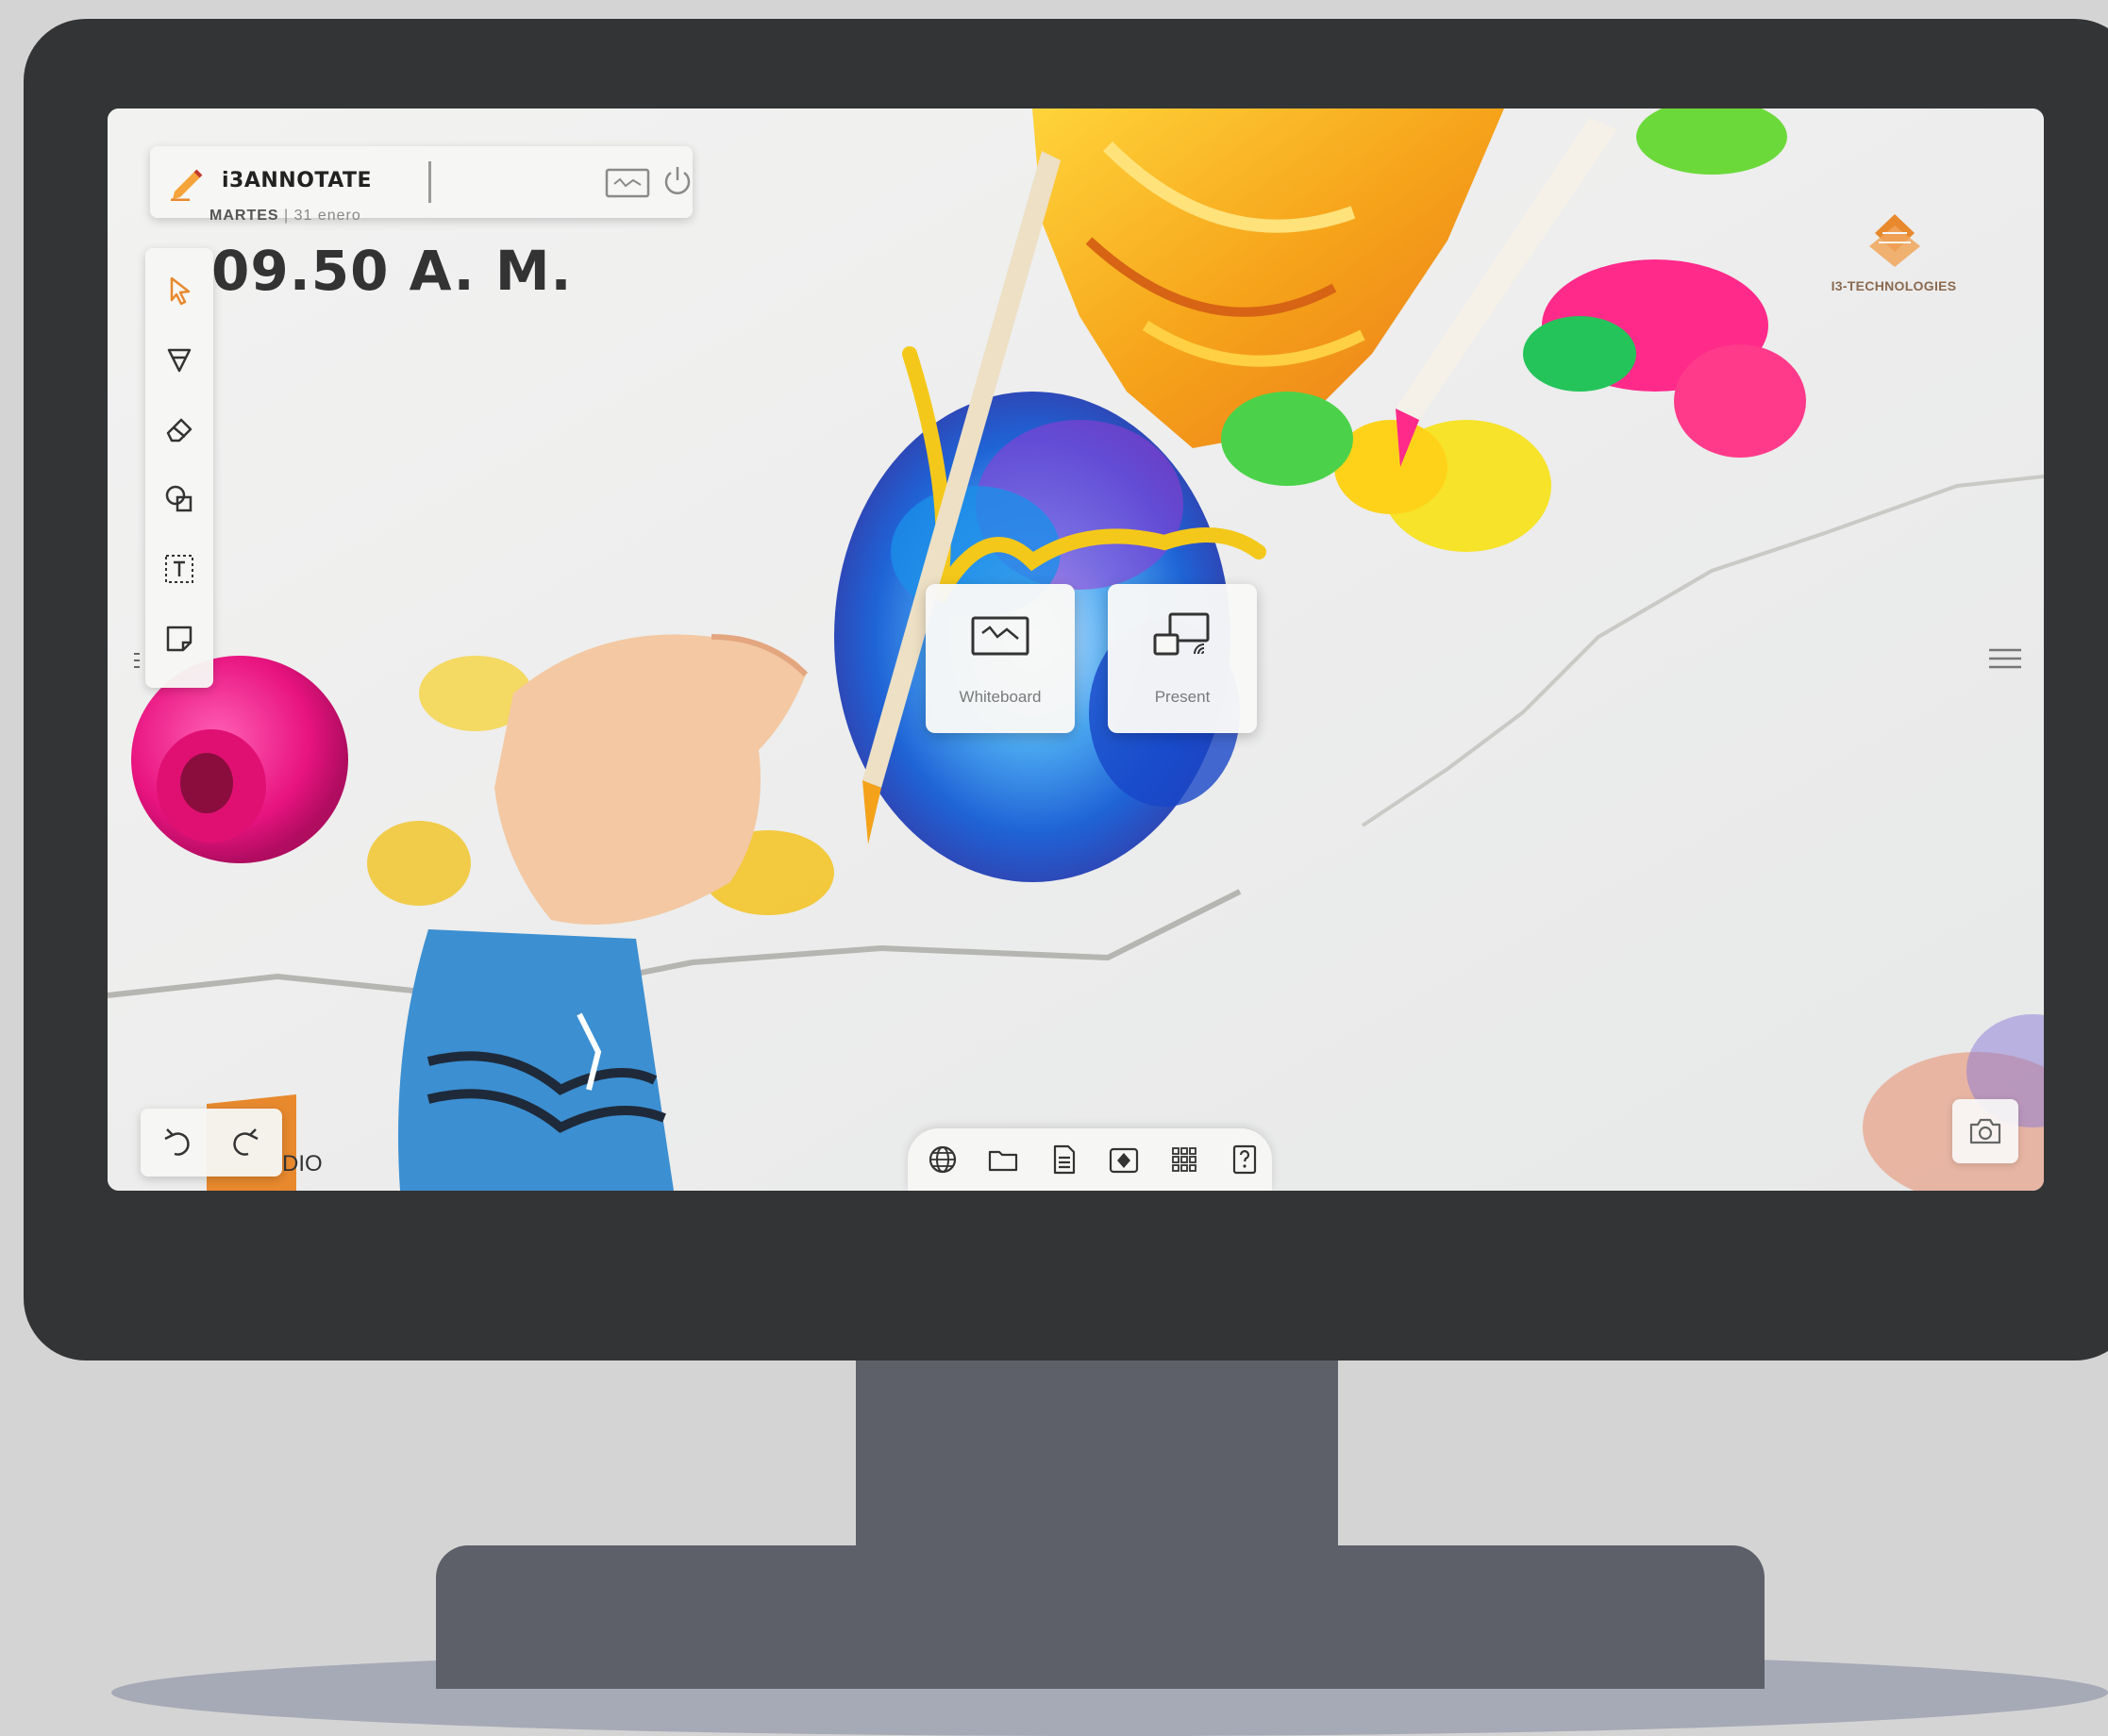 This screenshot has height=1736, width=2108. Describe the element at coordinates (627, 183) in the screenshot. I see `whiteboard-toggle-icon` at that location.